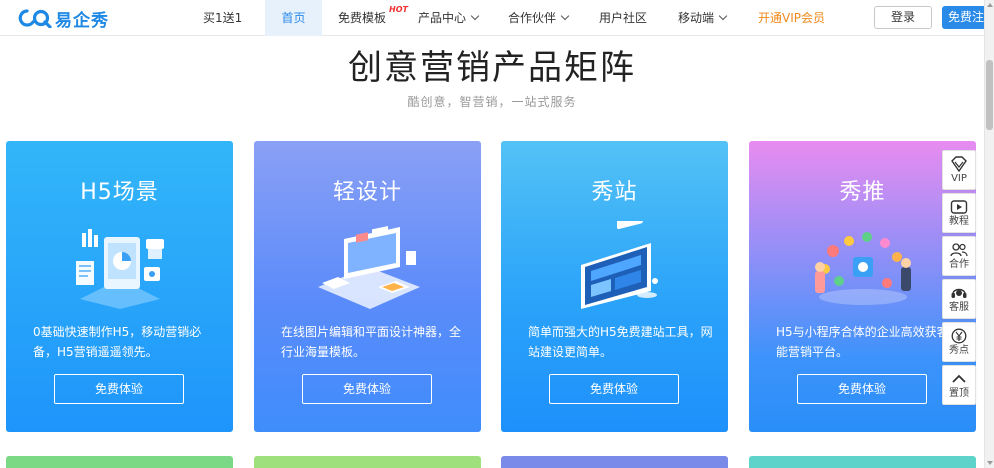 The height and width of the screenshot is (468, 994). Describe the element at coordinates (990, 5) in the screenshot. I see `scroll-up-arrow` at that location.